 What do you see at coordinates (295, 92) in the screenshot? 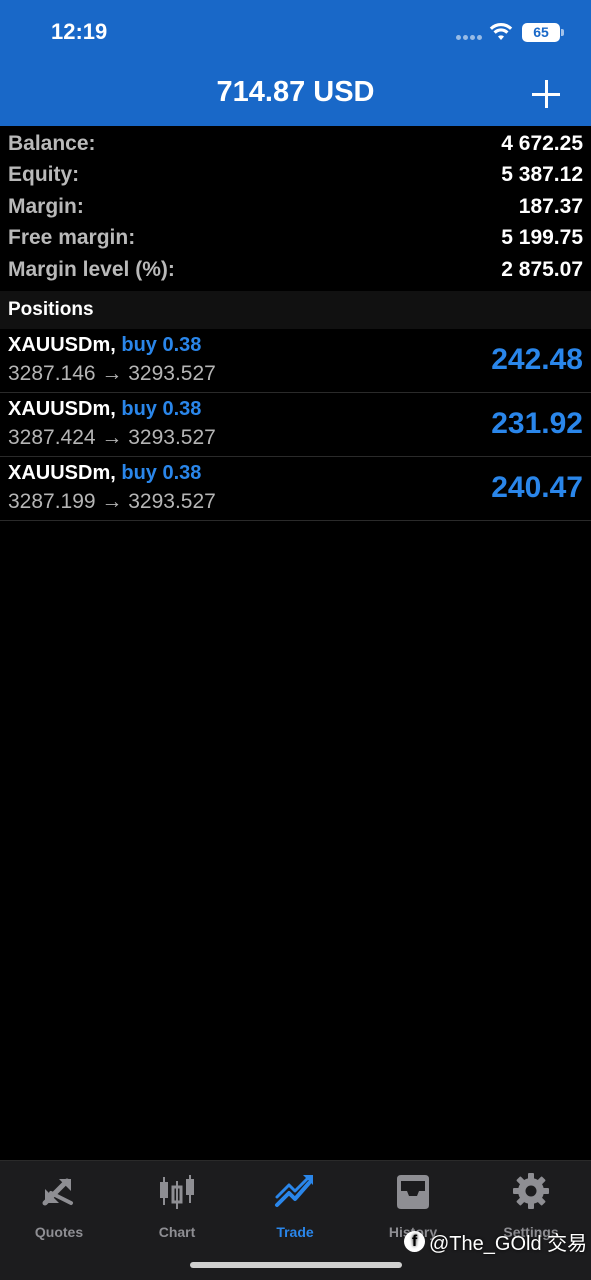
I see `account-total: 714.87 USD` at bounding box center [295, 92].